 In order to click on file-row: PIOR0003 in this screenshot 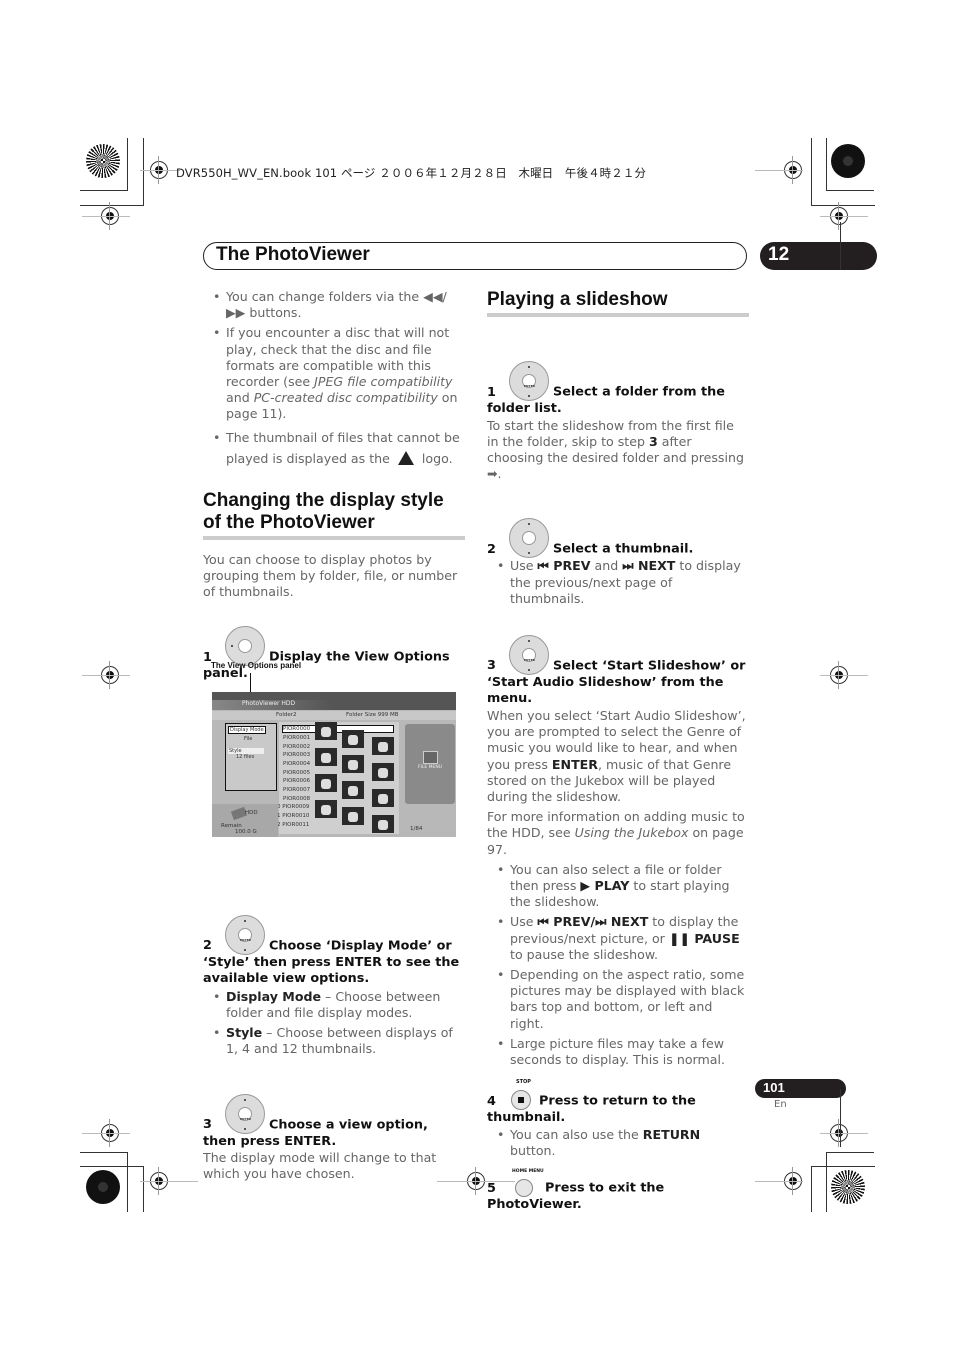, I will do `click(297, 755)`.